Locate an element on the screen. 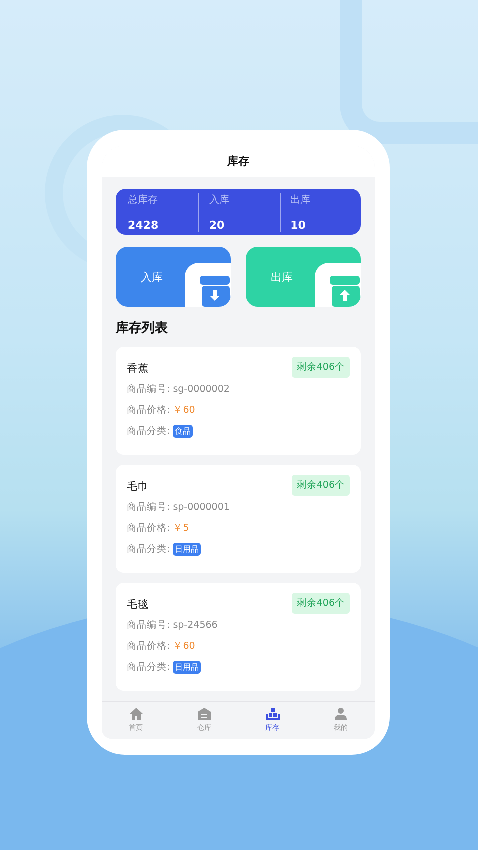 This screenshot has width=478, height=850. stat-label: 入库 is located at coordinates (219, 200).